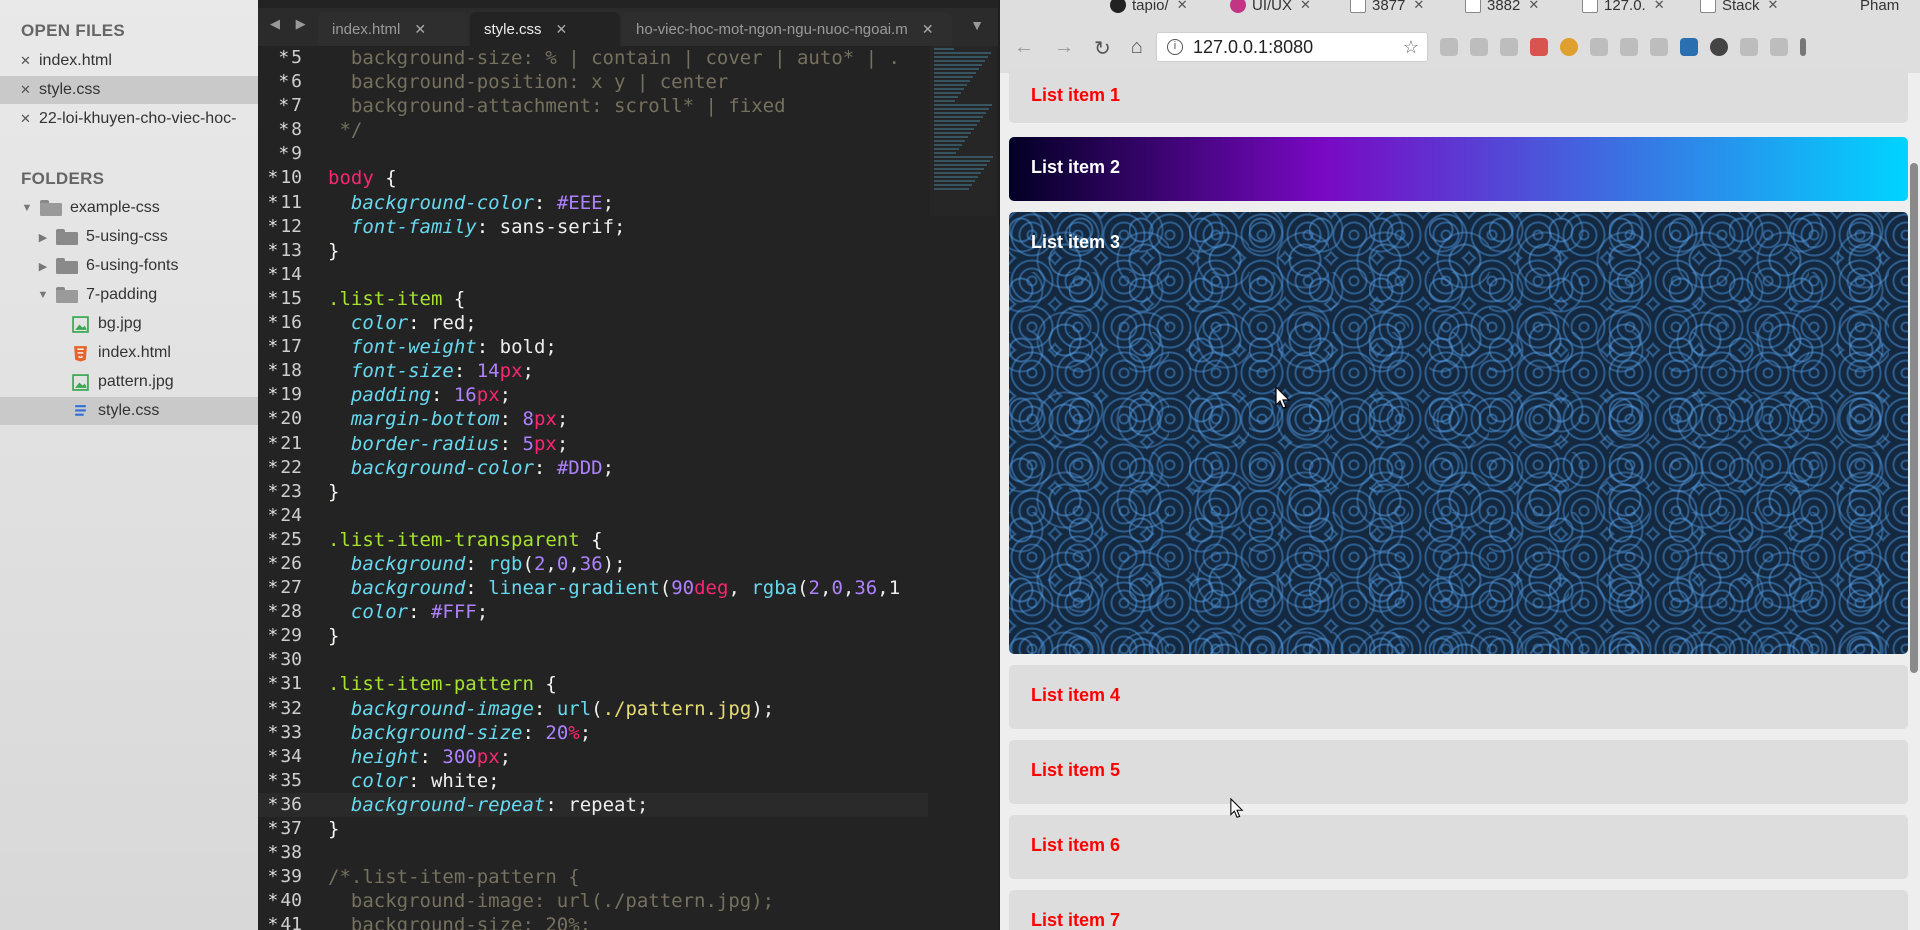 The image size is (1920, 930). Describe the element at coordinates (129, 208) in the screenshot. I see `tree-folder-example-css: ▼ example-css` at that location.